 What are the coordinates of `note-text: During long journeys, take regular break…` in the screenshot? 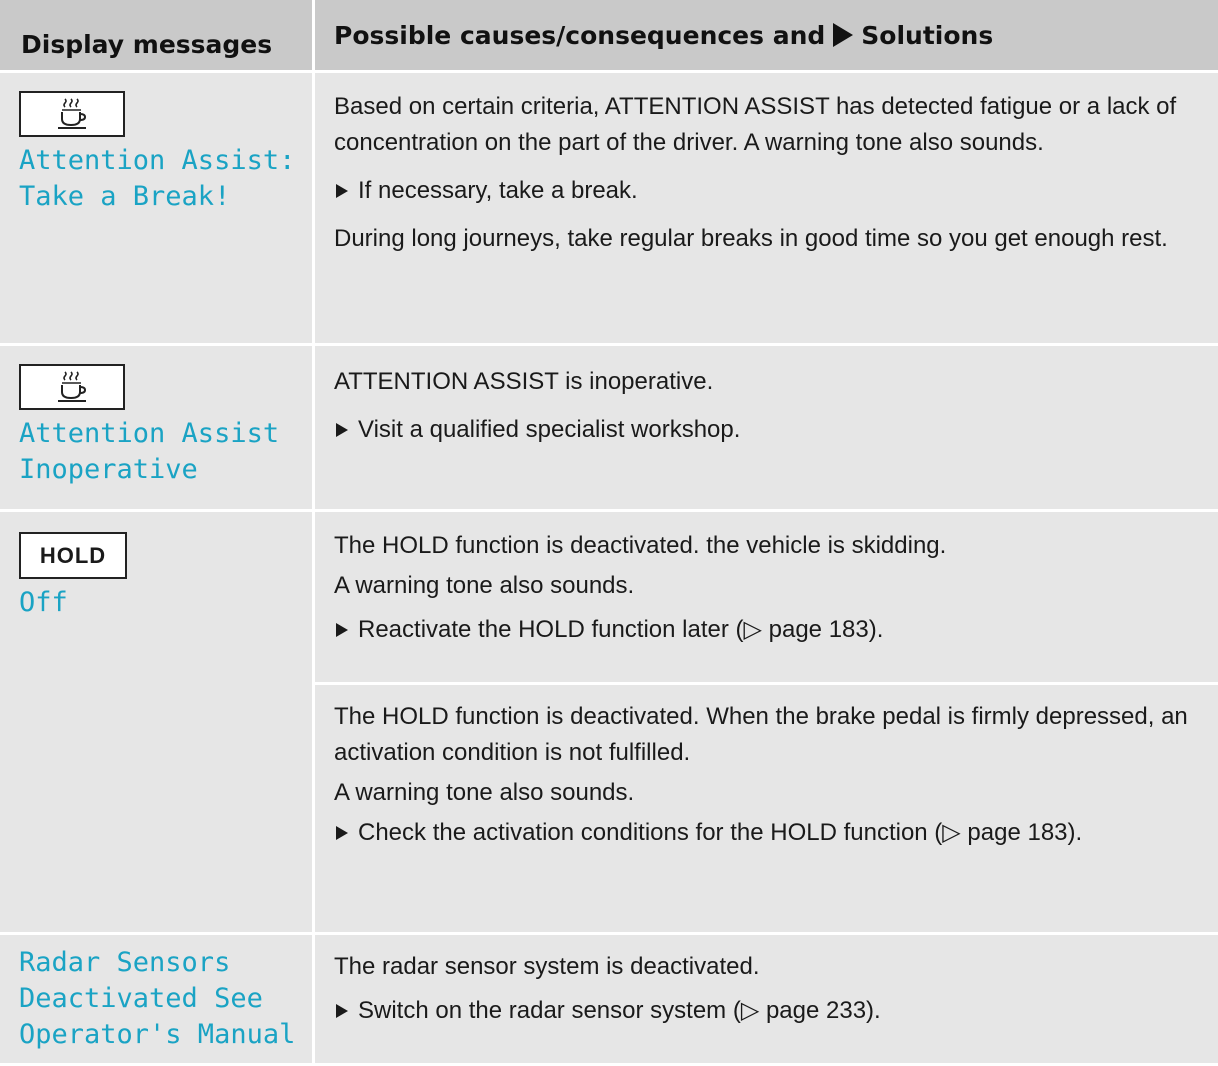 It's located at (751, 238).